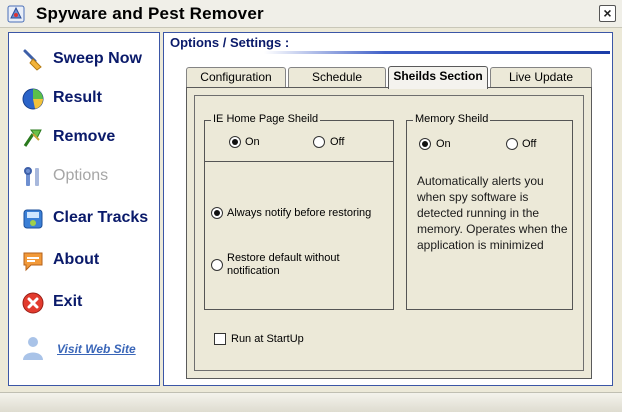 Image resolution: width=622 pixels, height=412 pixels. I want to click on memory-shield-off-label: Off, so click(529, 144).